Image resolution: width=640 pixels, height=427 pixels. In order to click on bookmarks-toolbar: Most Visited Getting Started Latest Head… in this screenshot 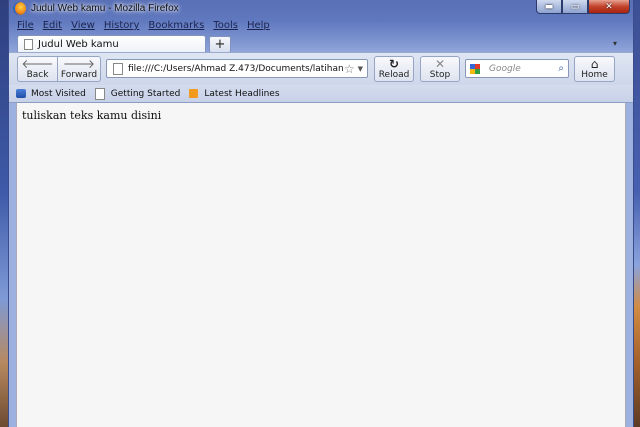, I will do `click(321, 94)`.